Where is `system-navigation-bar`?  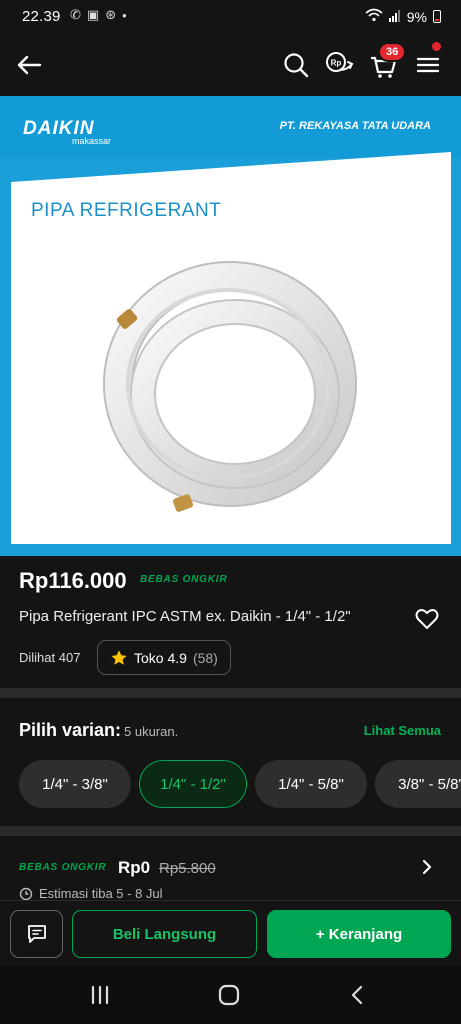 system-navigation-bar is located at coordinates (230, 995).